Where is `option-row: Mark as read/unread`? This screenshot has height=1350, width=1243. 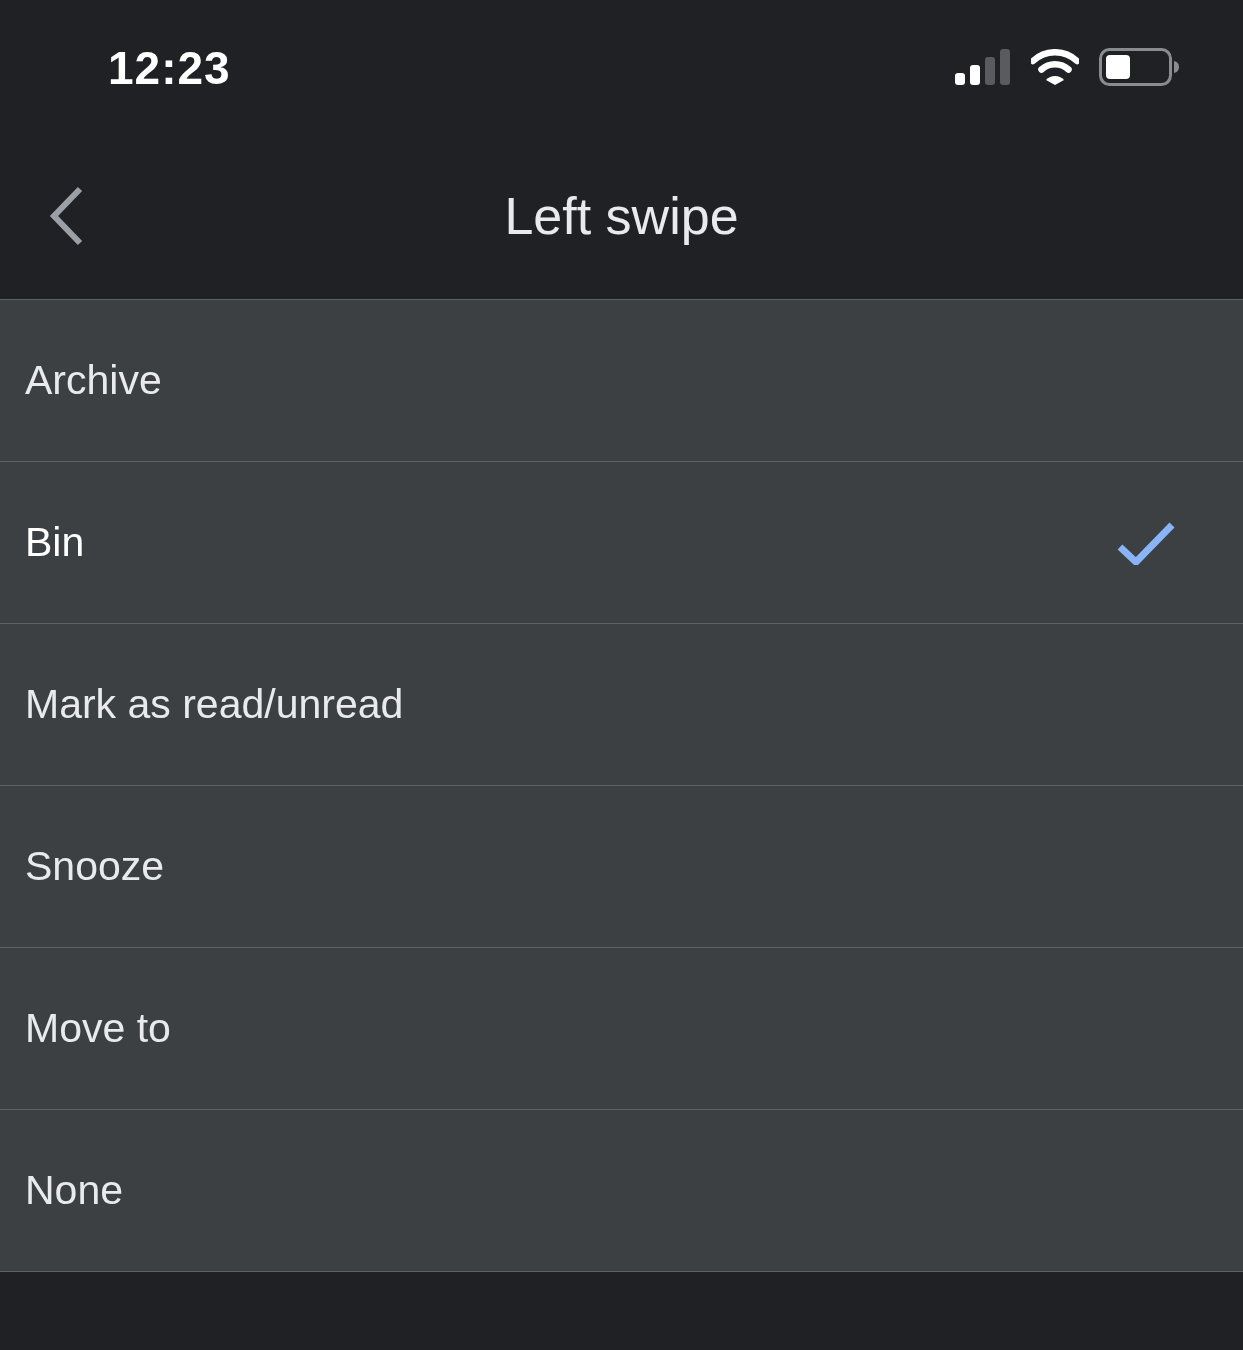
option-row: Mark as read/unread is located at coordinates (621, 705).